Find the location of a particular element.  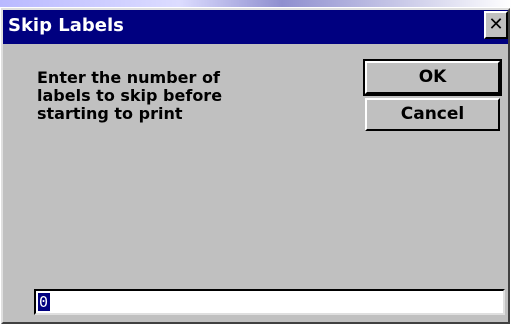

close-button: ✕ is located at coordinates (496, 25).